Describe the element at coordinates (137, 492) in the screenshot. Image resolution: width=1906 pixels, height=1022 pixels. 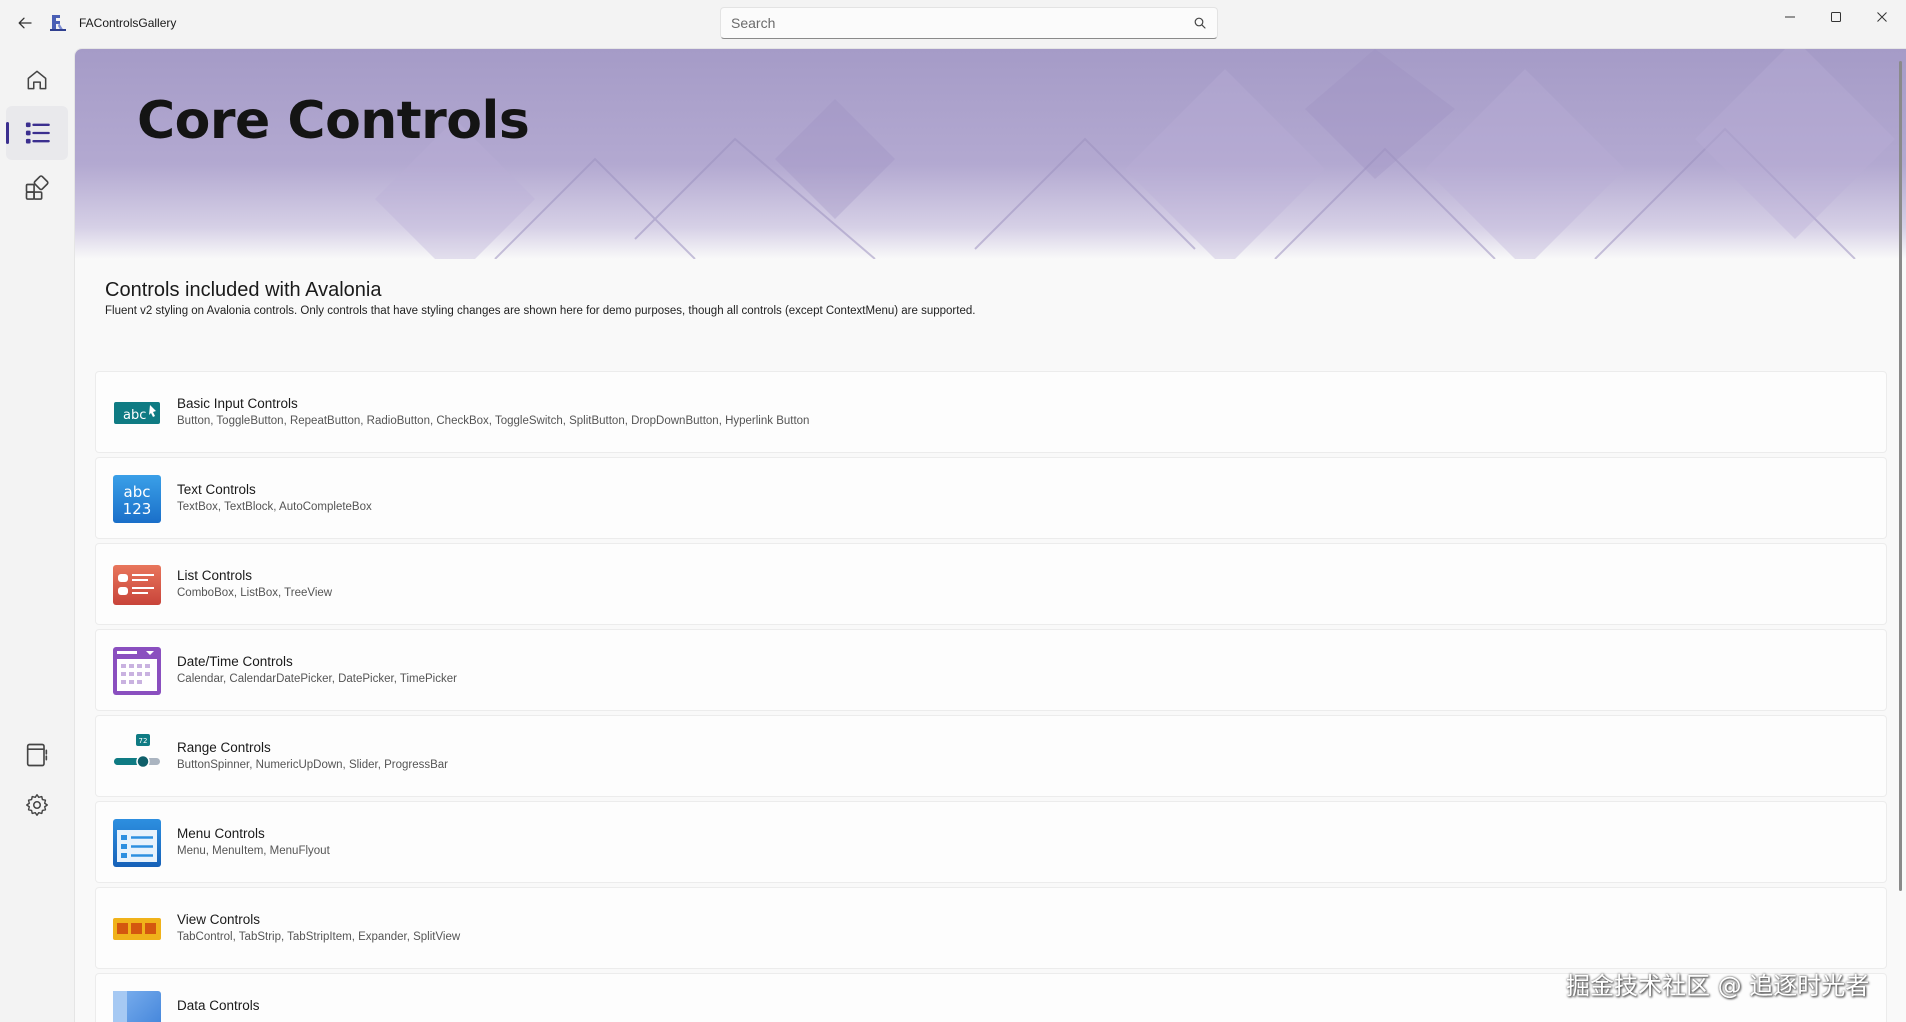
I see `svg-text: abc` at that location.